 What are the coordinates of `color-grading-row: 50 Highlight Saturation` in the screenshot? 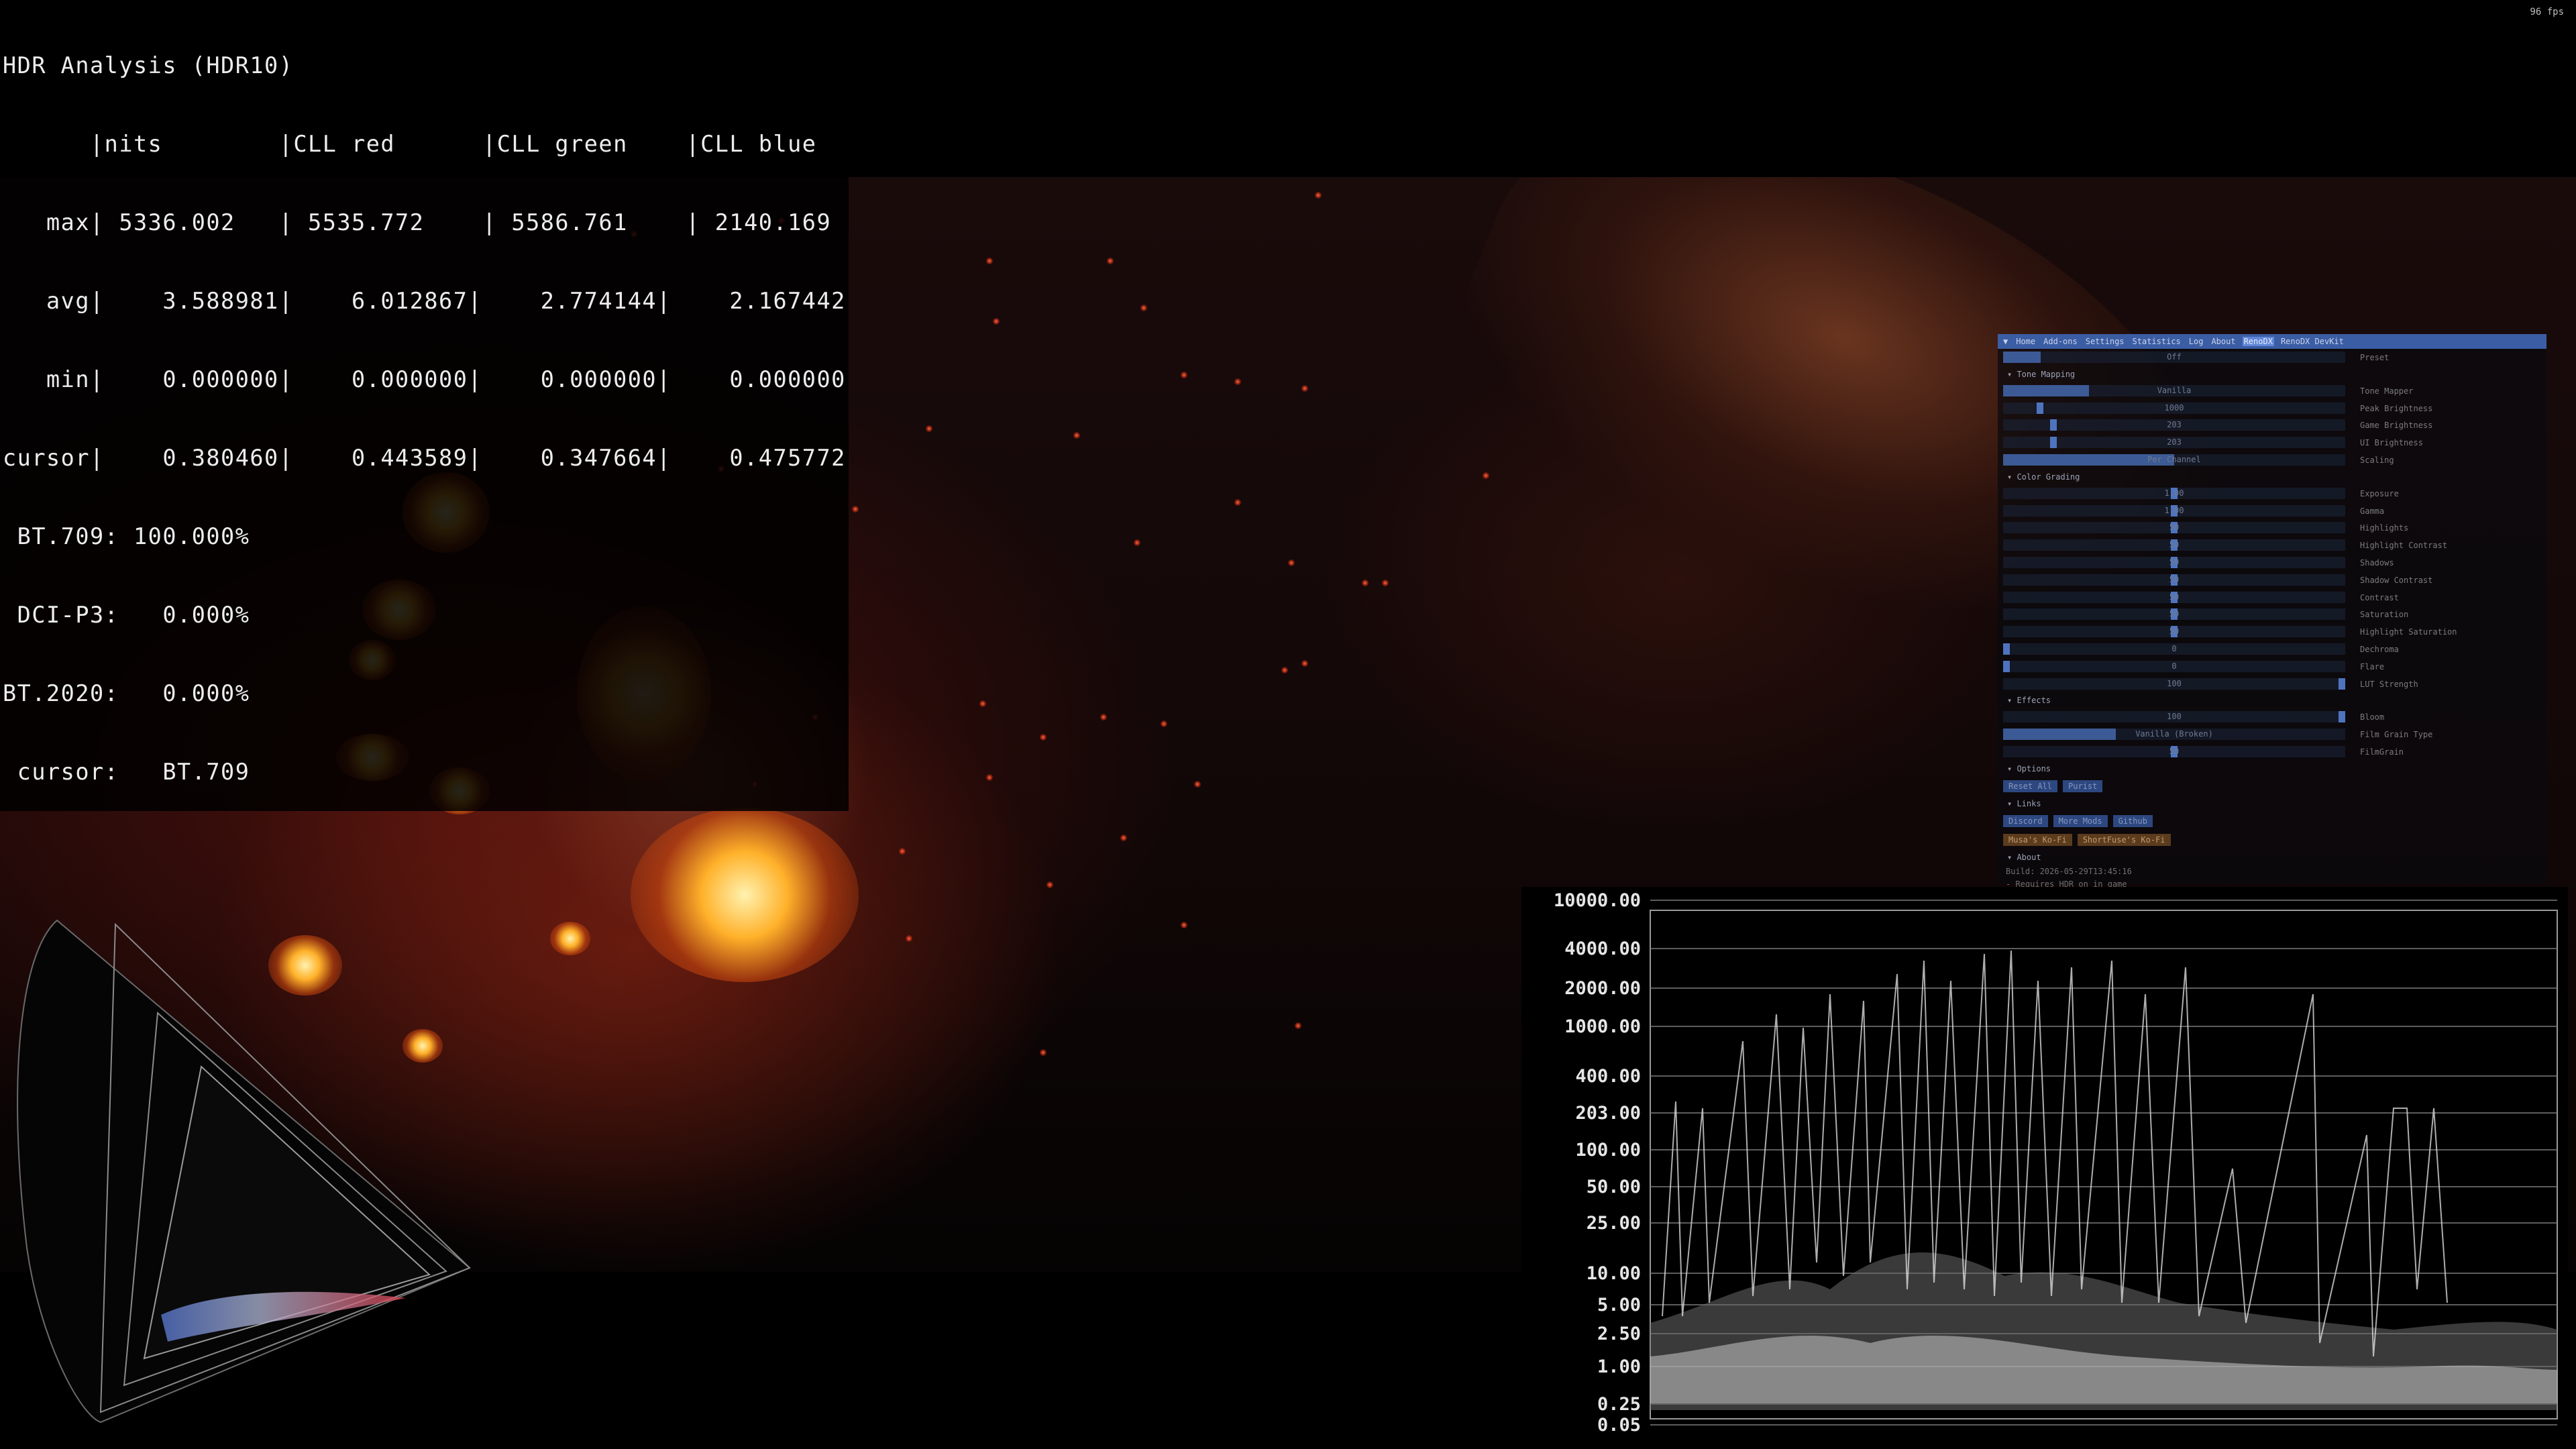 It's located at (2272, 632).